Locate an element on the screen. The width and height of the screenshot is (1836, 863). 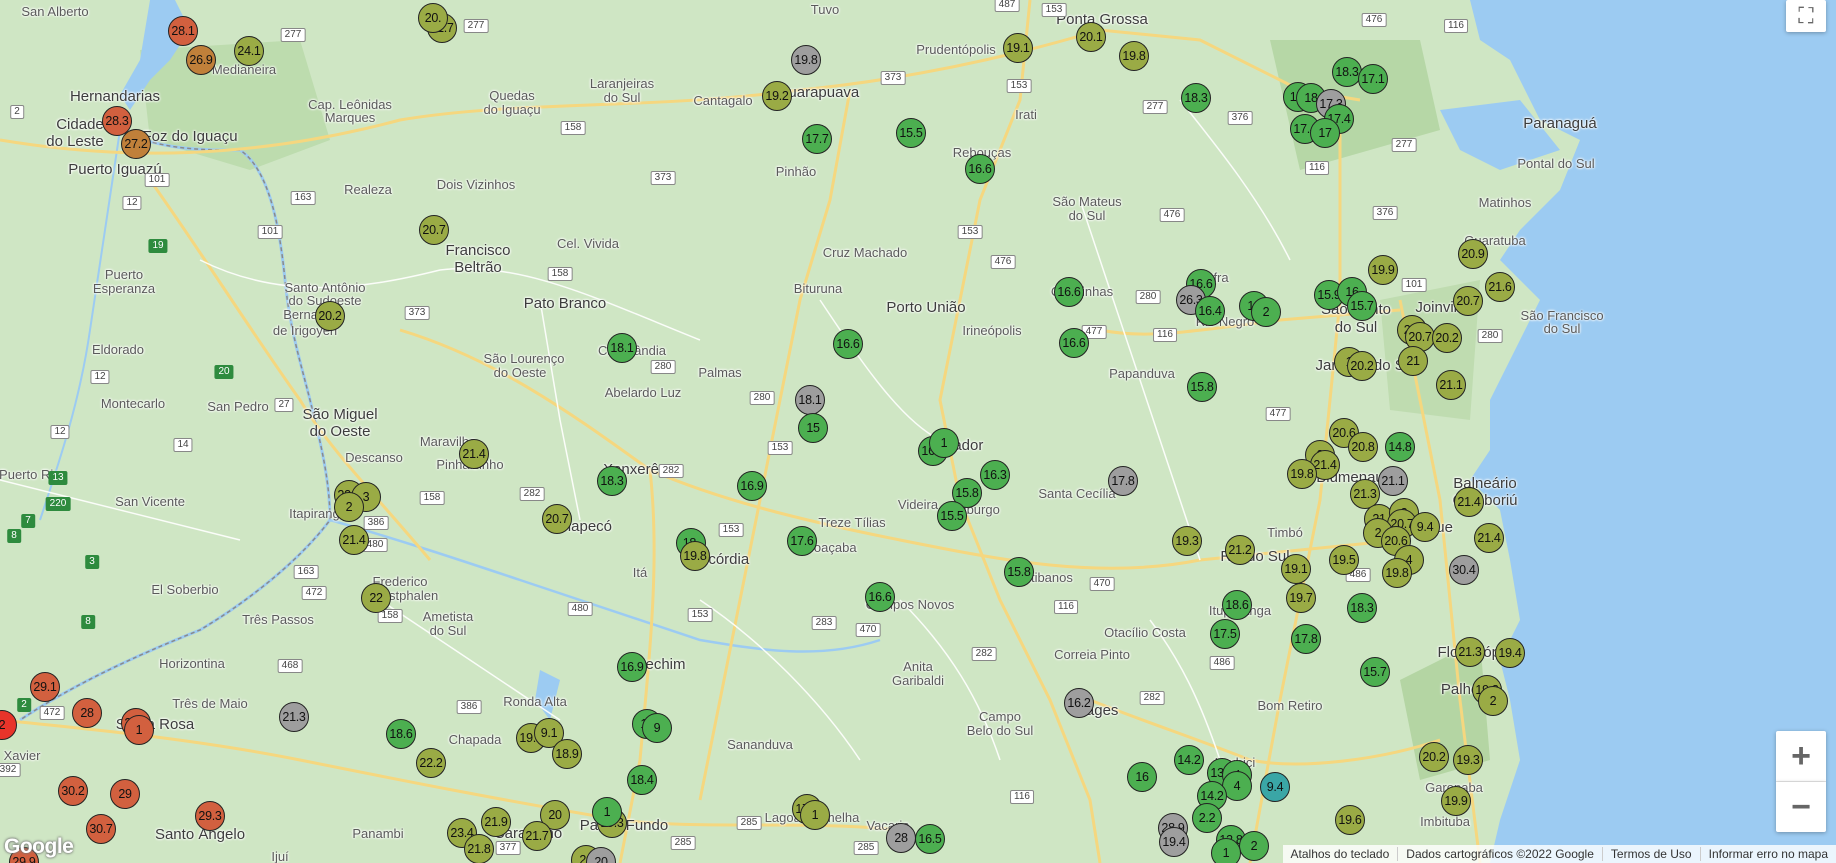
temperature-marker: 17.7 is located at coordinates (817, 139).